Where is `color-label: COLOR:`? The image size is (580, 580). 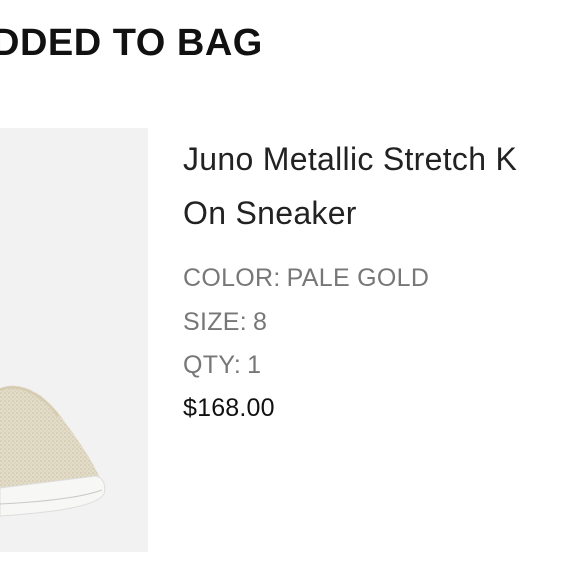
color-label: COLOR: is located at coordinates (232, 278).